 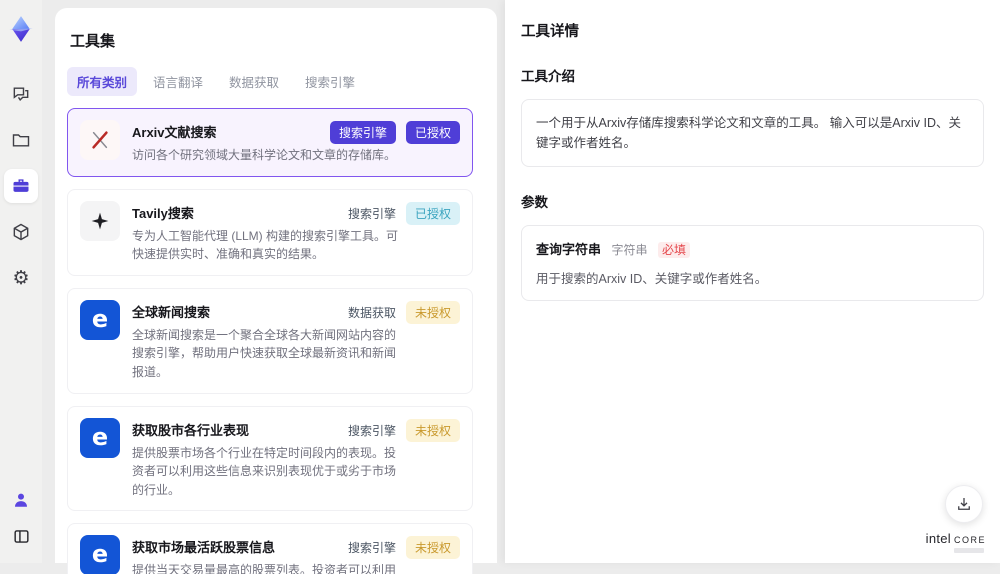 I want to click on folder-icon, so click(x=21, y=140).